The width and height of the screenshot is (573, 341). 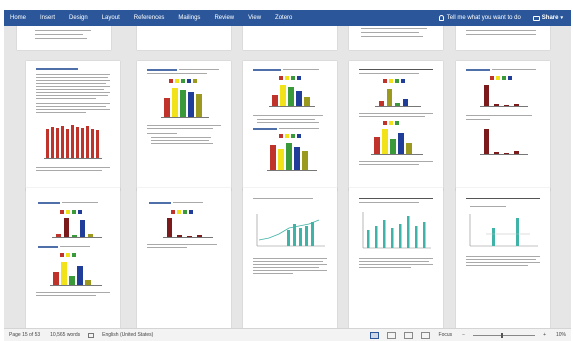 I want to click on zoom-slider, so click(x=504, y=335).